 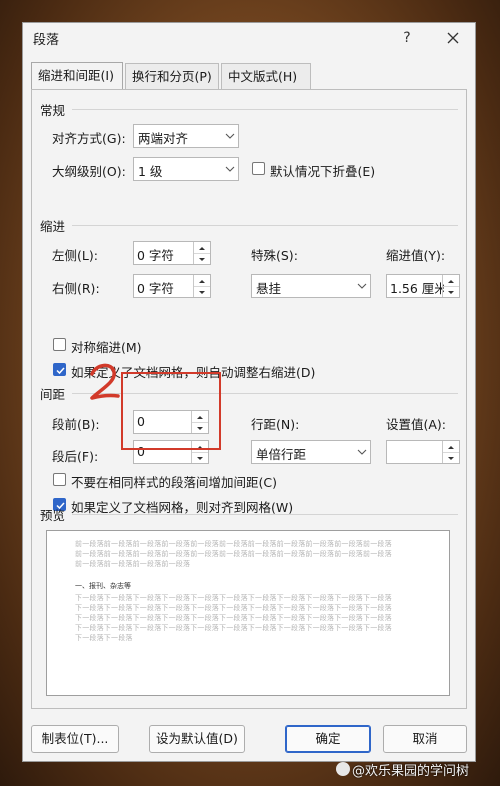 What do you see at coordinates (407, 38) in the screenshot?
I see `help-button: ?` at bounding box center [407, 38].